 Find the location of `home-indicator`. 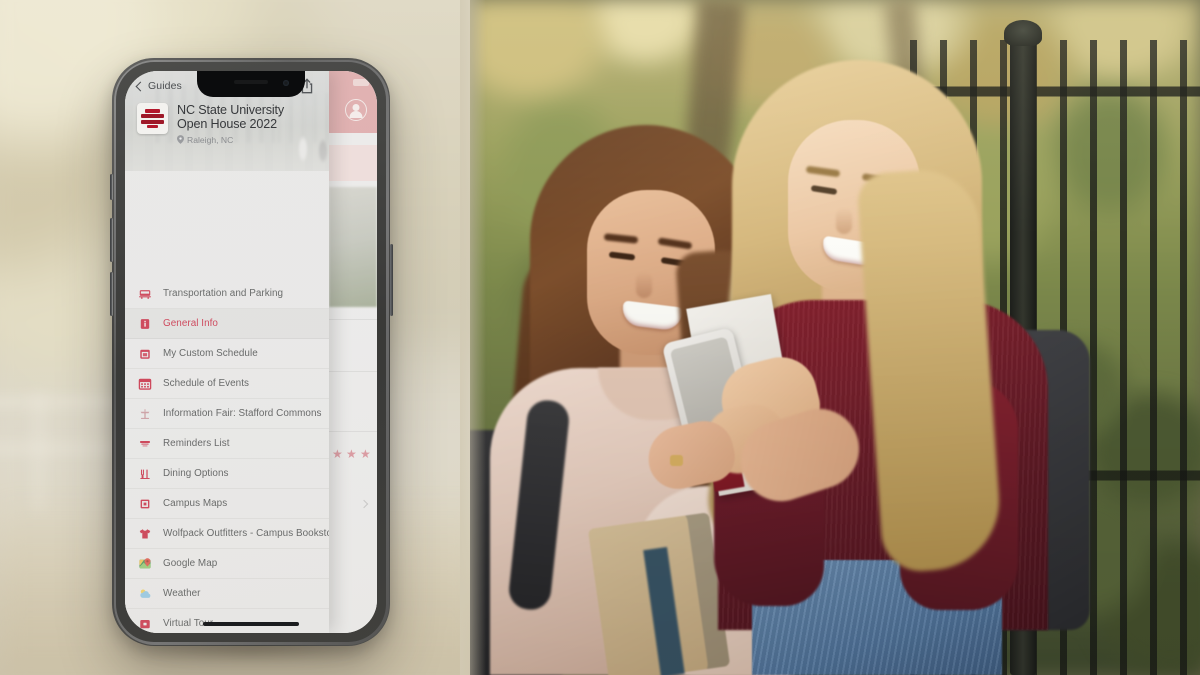

home-indicator is located at coordinates (251, 624).